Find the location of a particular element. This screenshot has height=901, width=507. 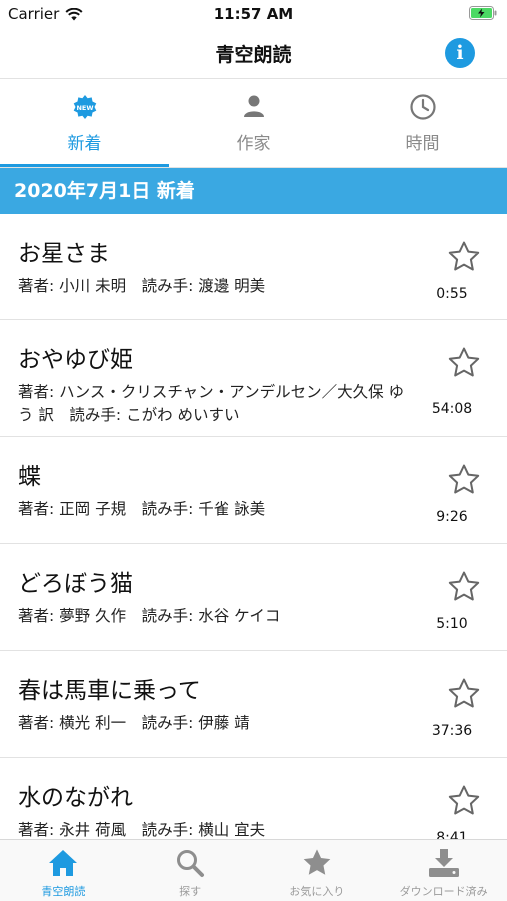

tab-time-label: 時間 is located at coordinates (422, 144).